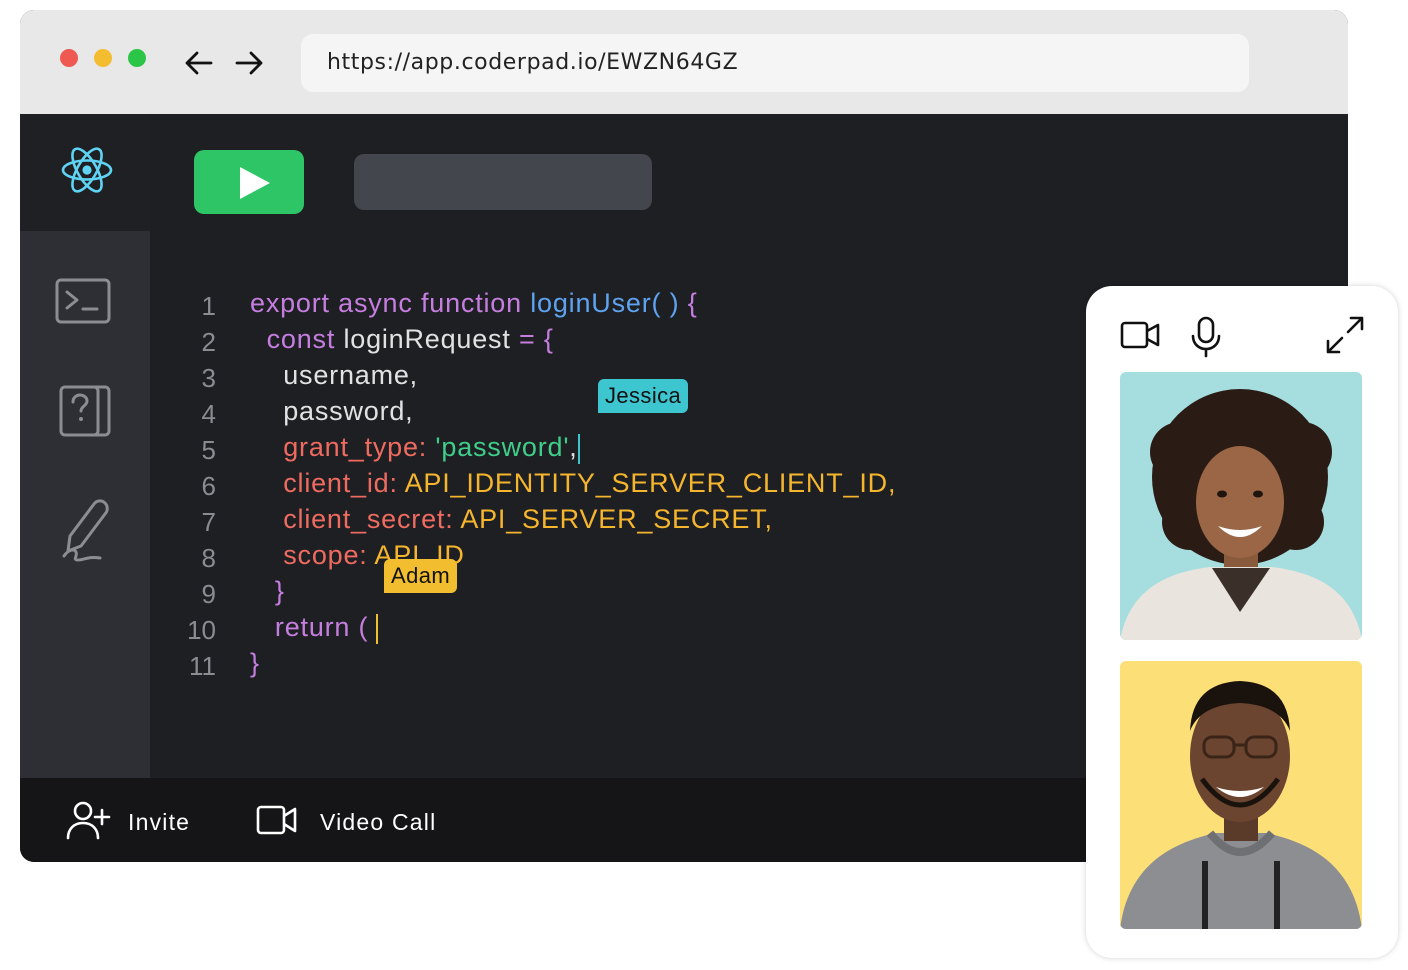  Describe the element at coordinates (201, 630) in the screenshot. I see `line-number: 10` at that location.